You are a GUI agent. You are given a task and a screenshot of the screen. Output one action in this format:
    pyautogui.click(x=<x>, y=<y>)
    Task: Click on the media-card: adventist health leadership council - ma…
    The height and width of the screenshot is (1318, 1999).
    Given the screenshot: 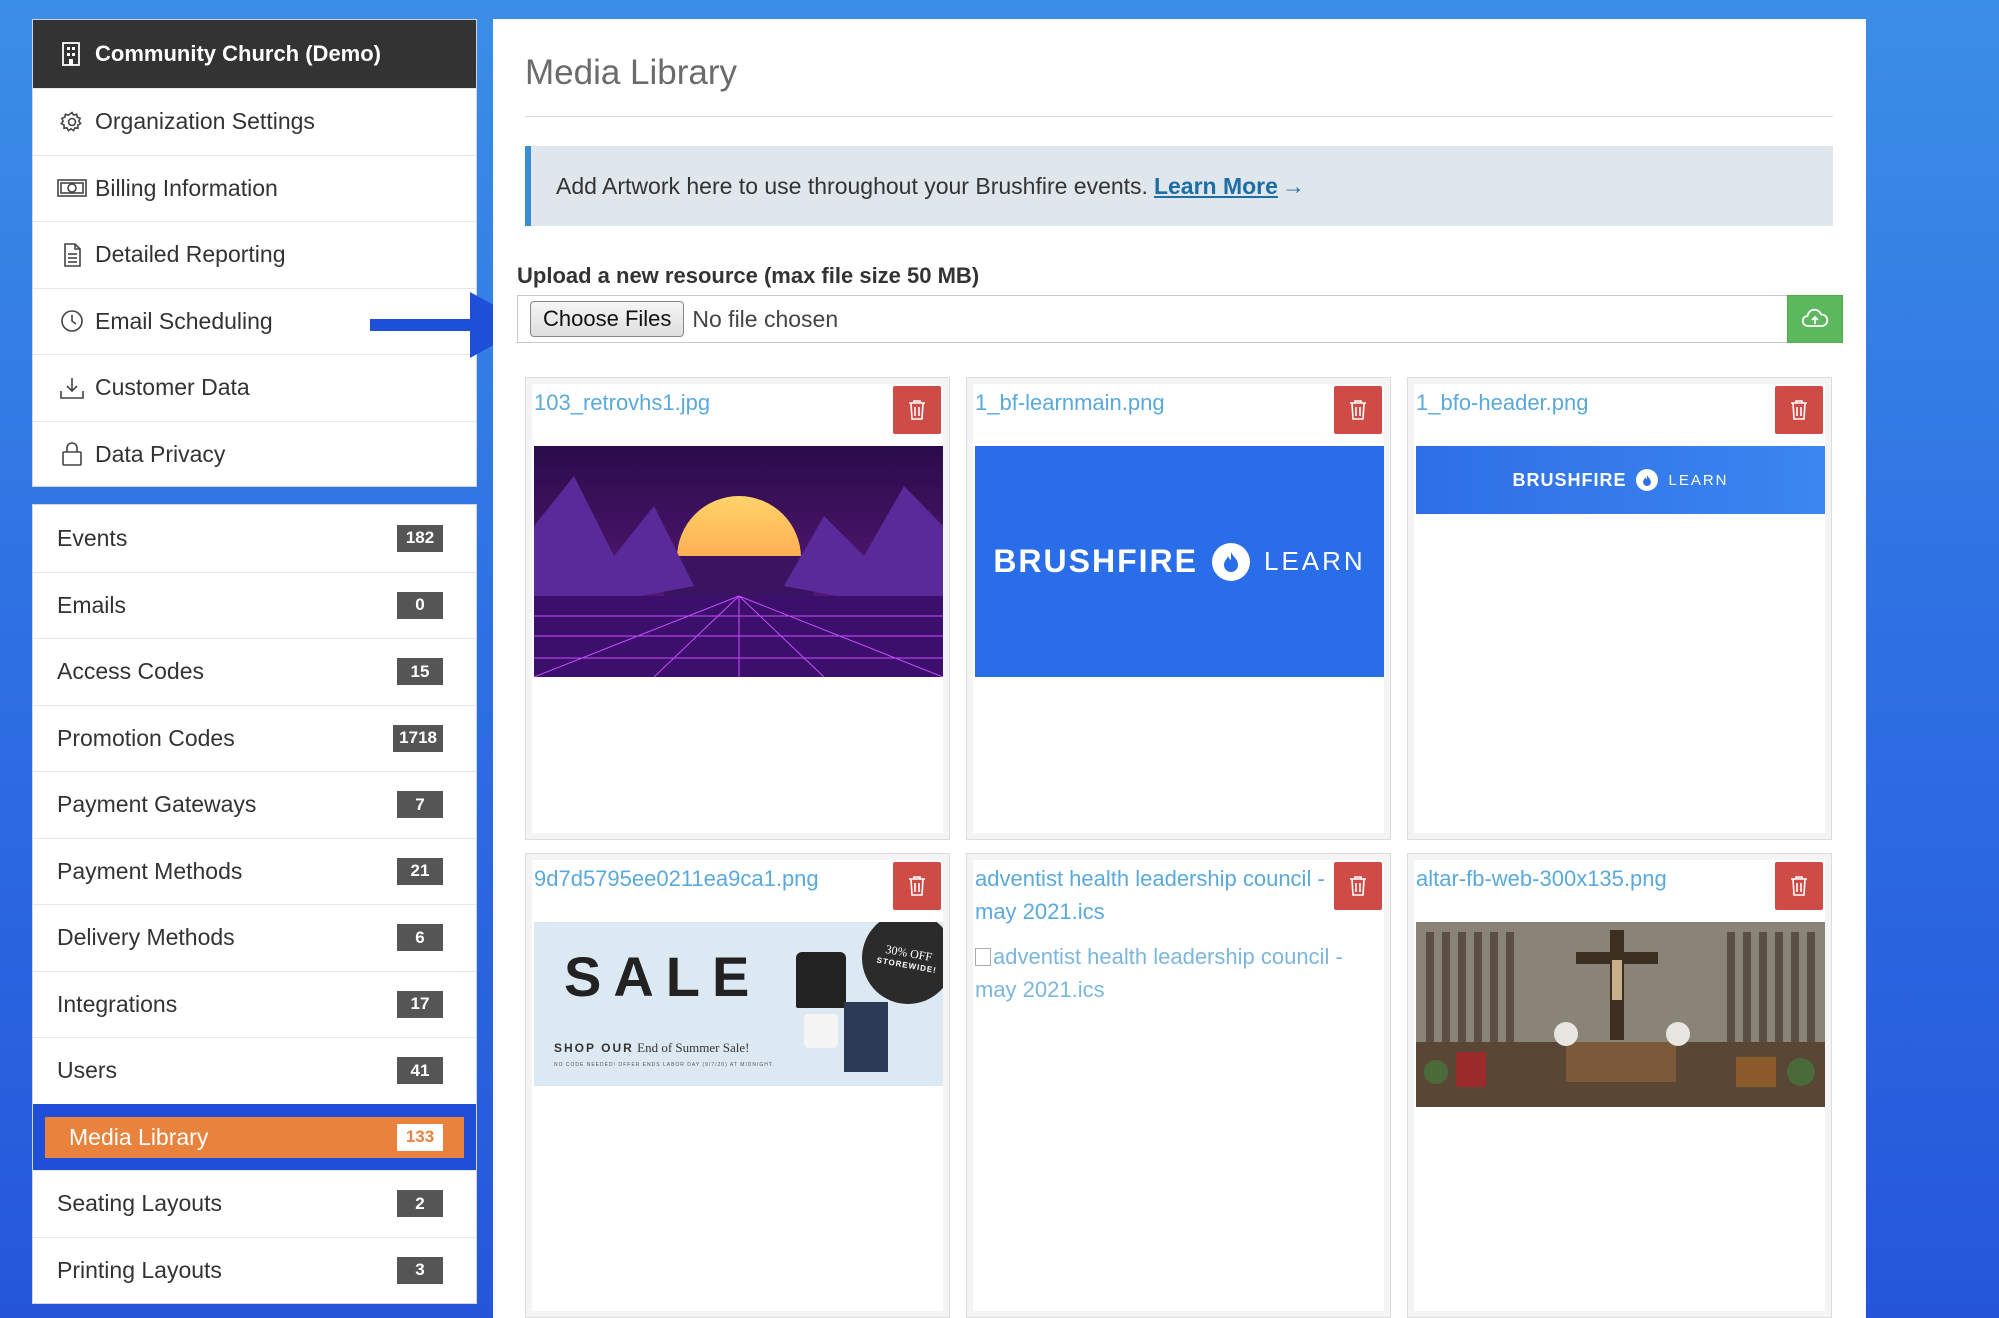 What is the action you would take?
    pyautogui.click(x=1178, y=1085)
    